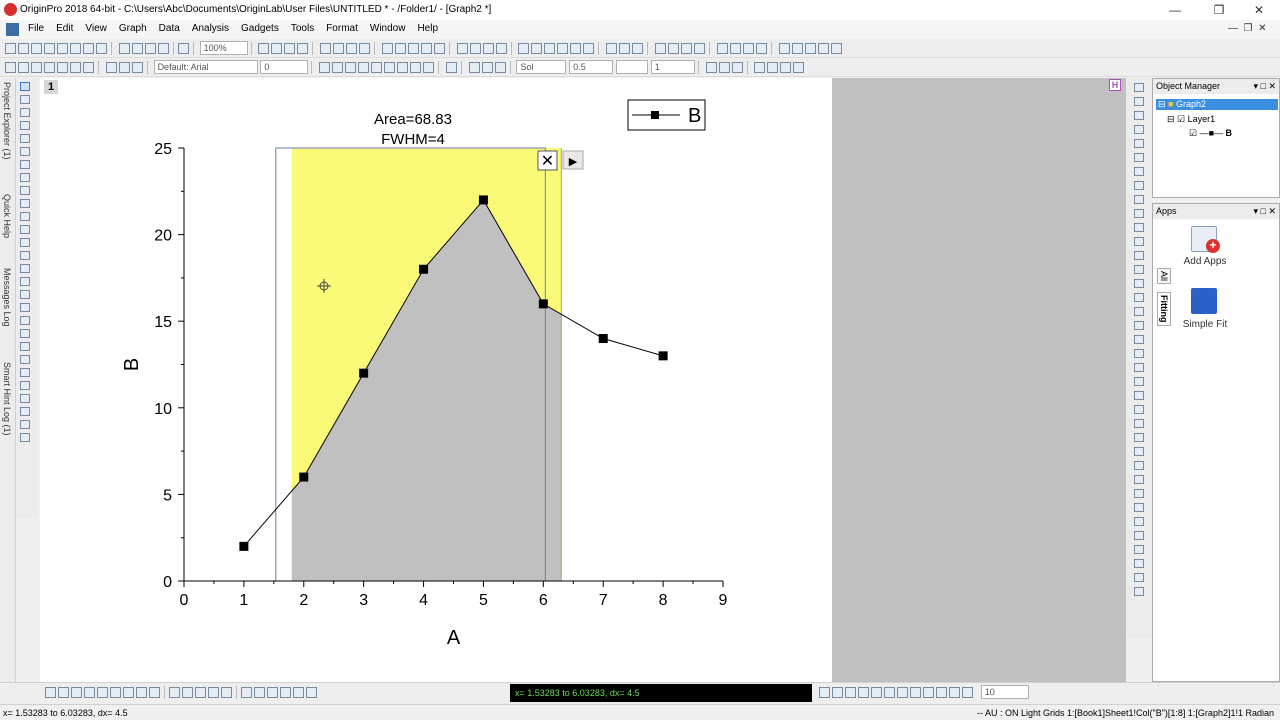  Describe the element at coordinates (773, 67) in the screenshot. I see `symbol-icon` at that location.